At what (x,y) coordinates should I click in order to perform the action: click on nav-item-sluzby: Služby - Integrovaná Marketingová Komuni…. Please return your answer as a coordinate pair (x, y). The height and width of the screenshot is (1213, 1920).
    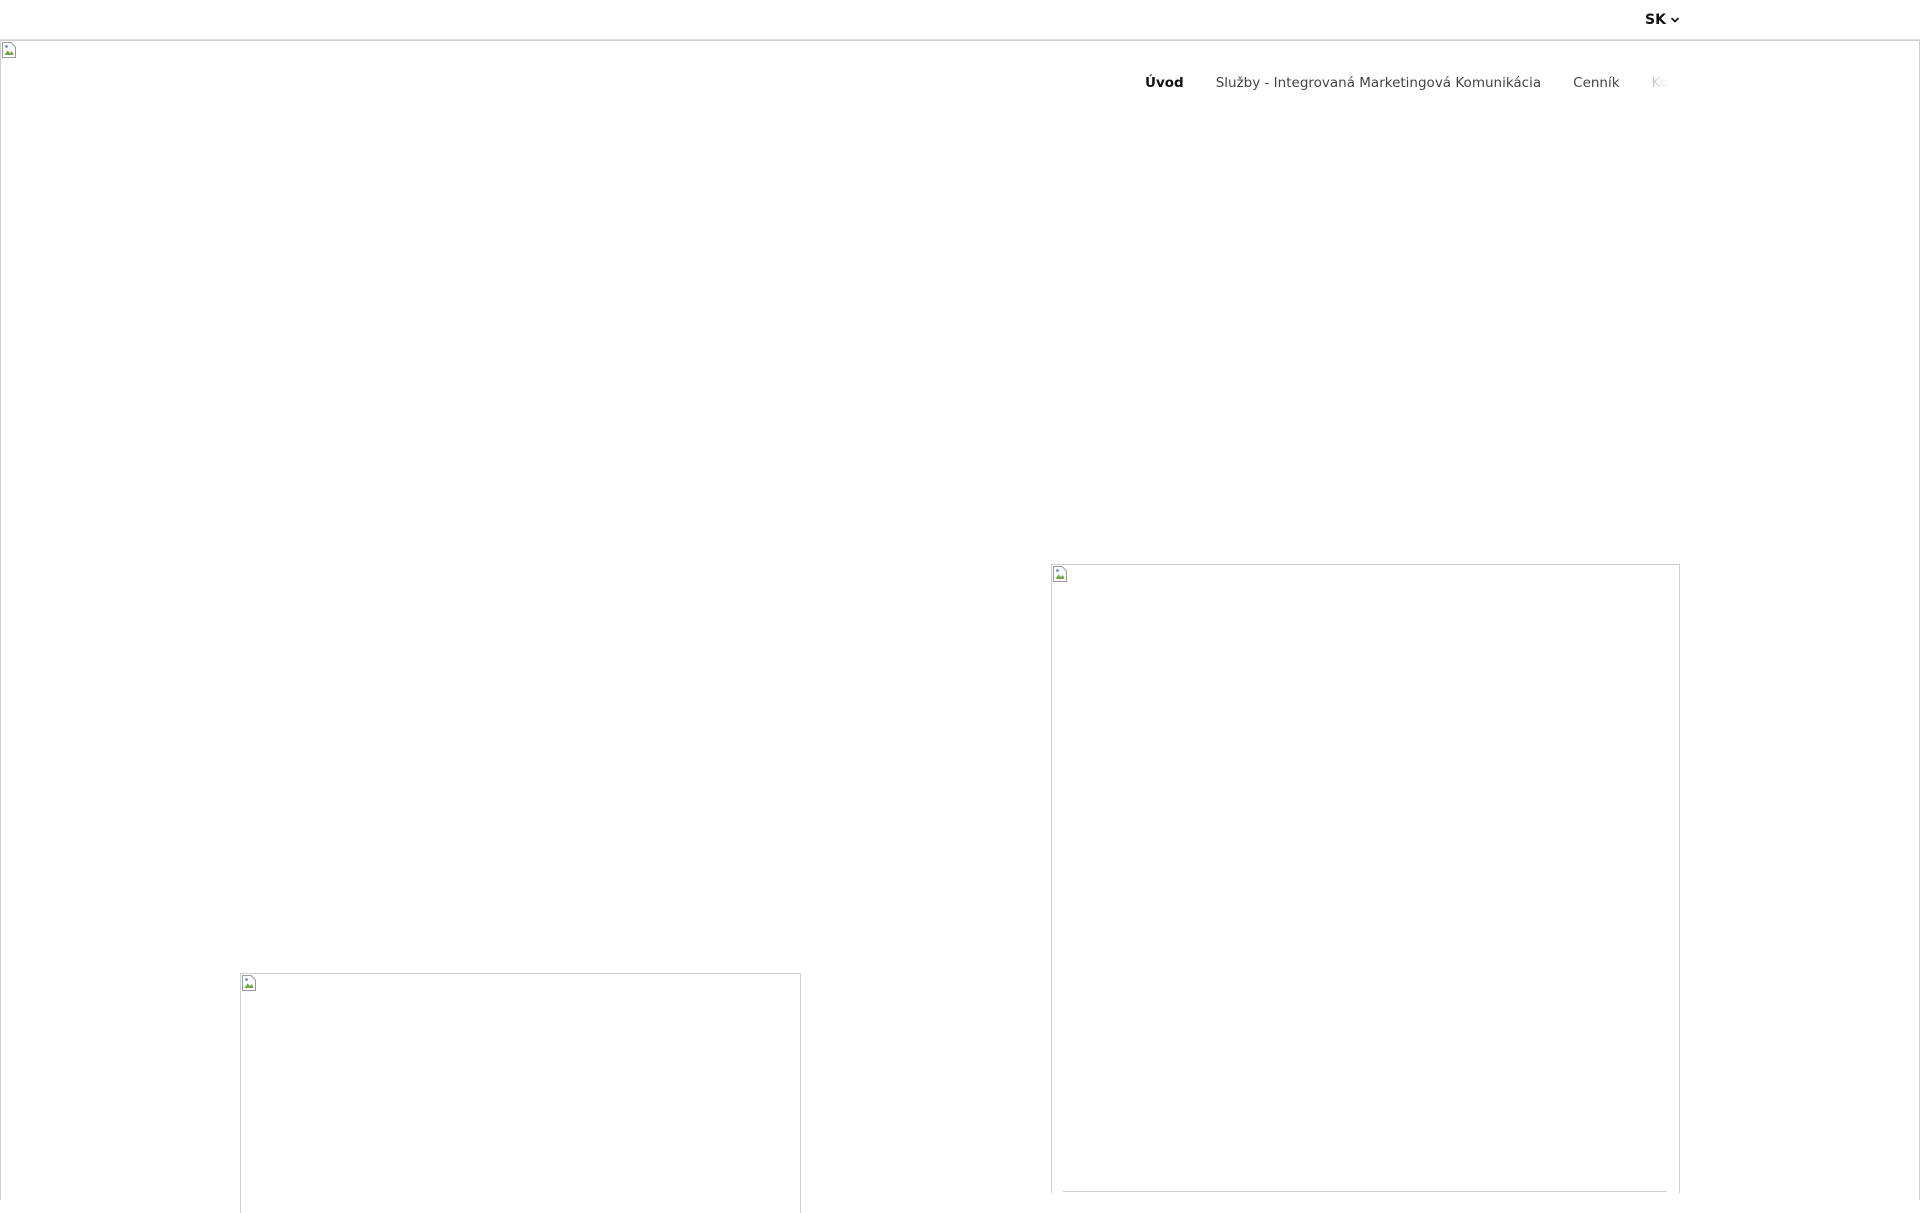
    Looking at the image, I should click on (1378, 83).